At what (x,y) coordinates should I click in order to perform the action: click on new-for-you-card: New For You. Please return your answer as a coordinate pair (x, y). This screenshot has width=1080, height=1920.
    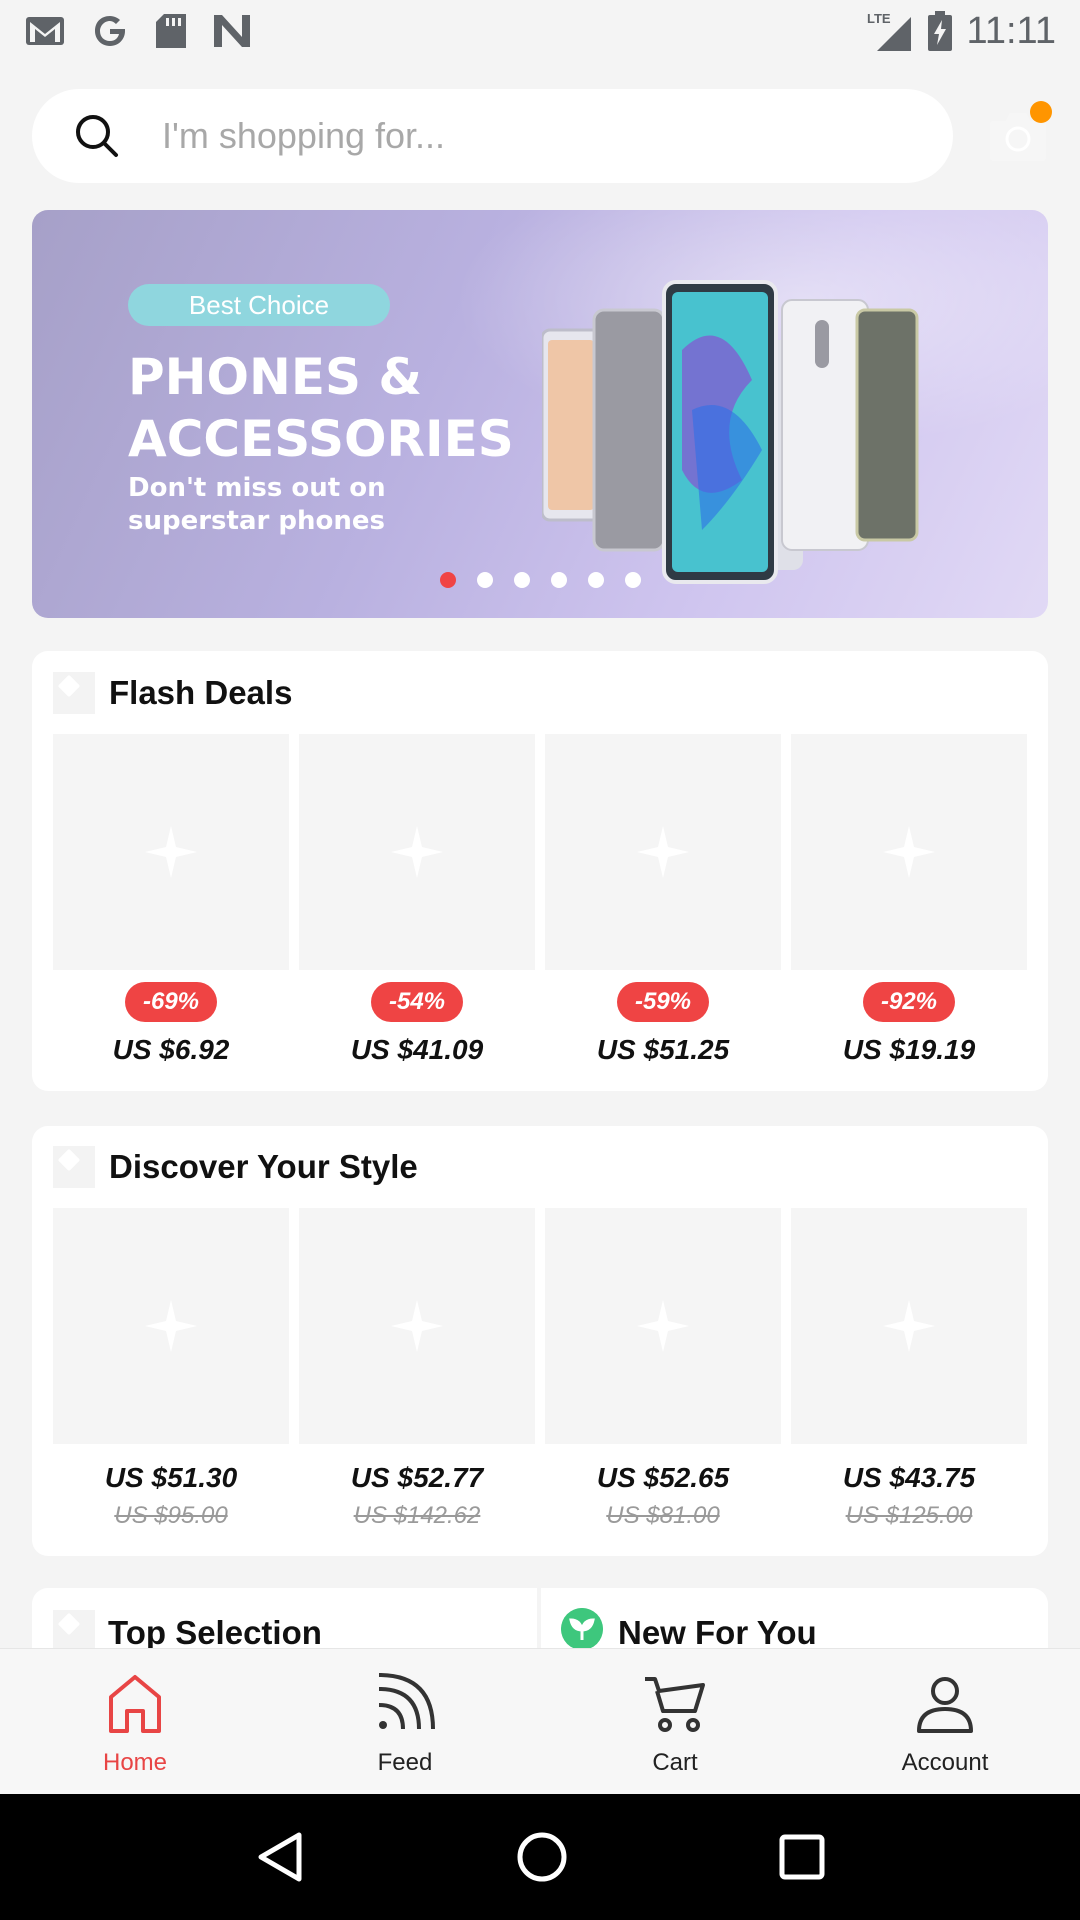
    Looking at the image, I should click on (794, 1619).